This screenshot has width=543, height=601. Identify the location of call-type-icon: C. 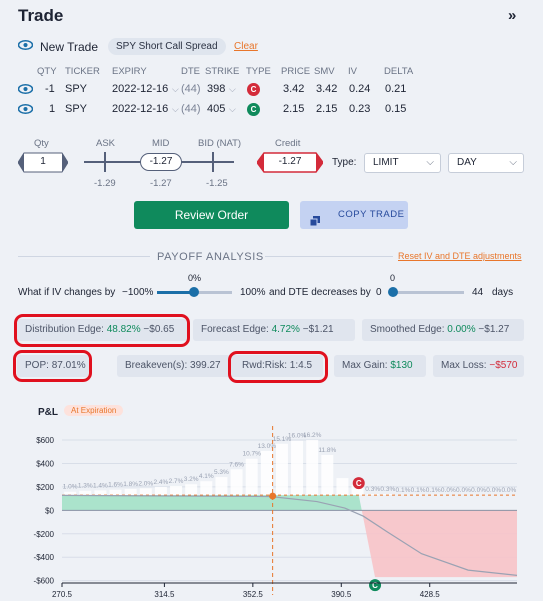
(253, 109).